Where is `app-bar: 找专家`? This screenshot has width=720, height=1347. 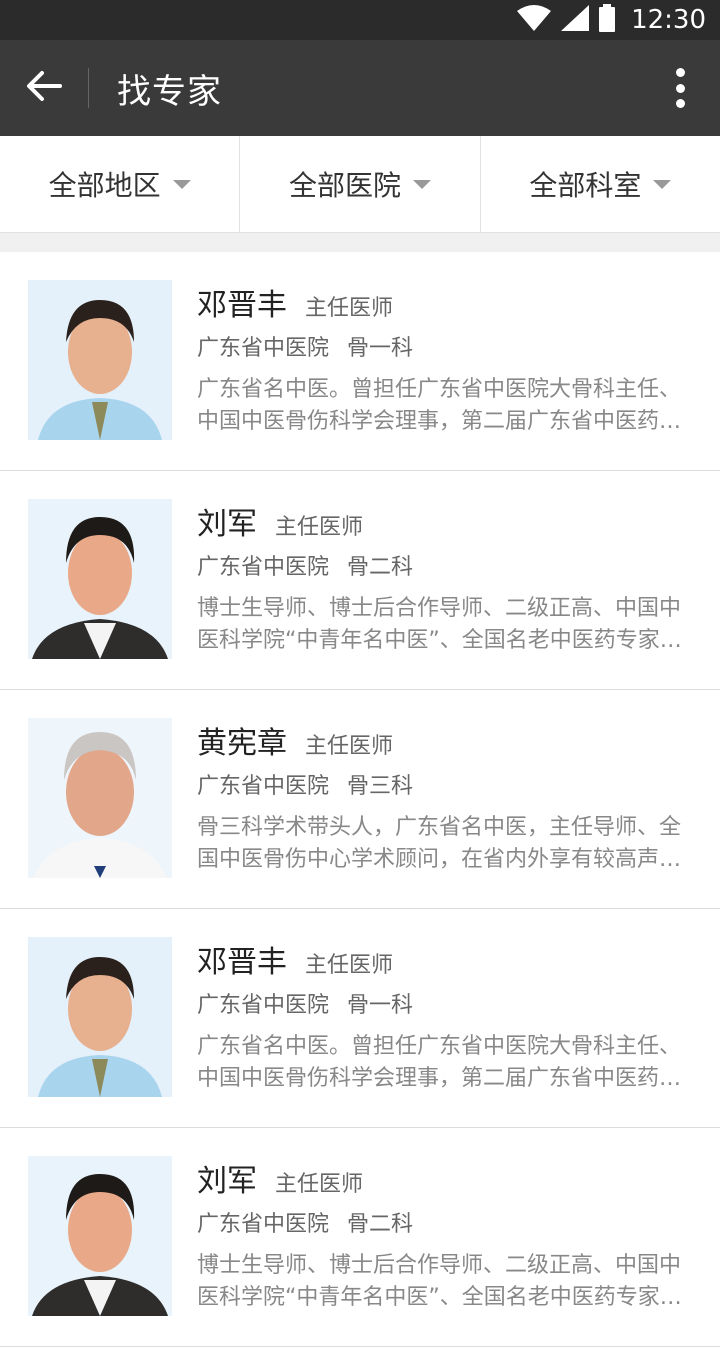
app-bar: 找专家 is located at coordinates (360, 88).